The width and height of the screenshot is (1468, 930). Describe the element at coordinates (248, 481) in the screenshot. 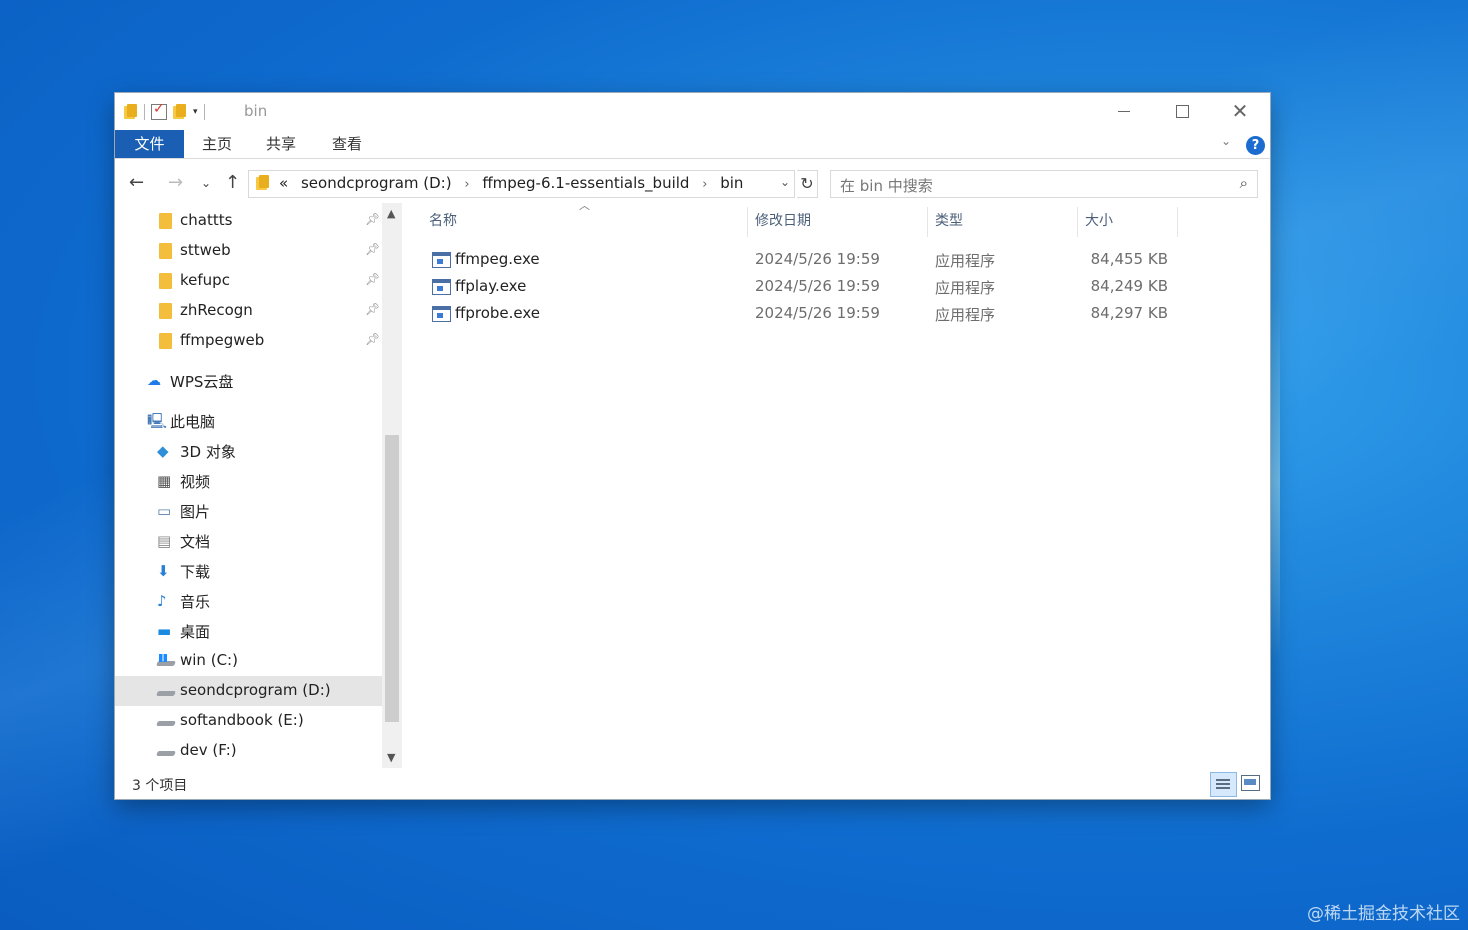

I see `sidebar-item-videos: ▦ 视频` at that location.